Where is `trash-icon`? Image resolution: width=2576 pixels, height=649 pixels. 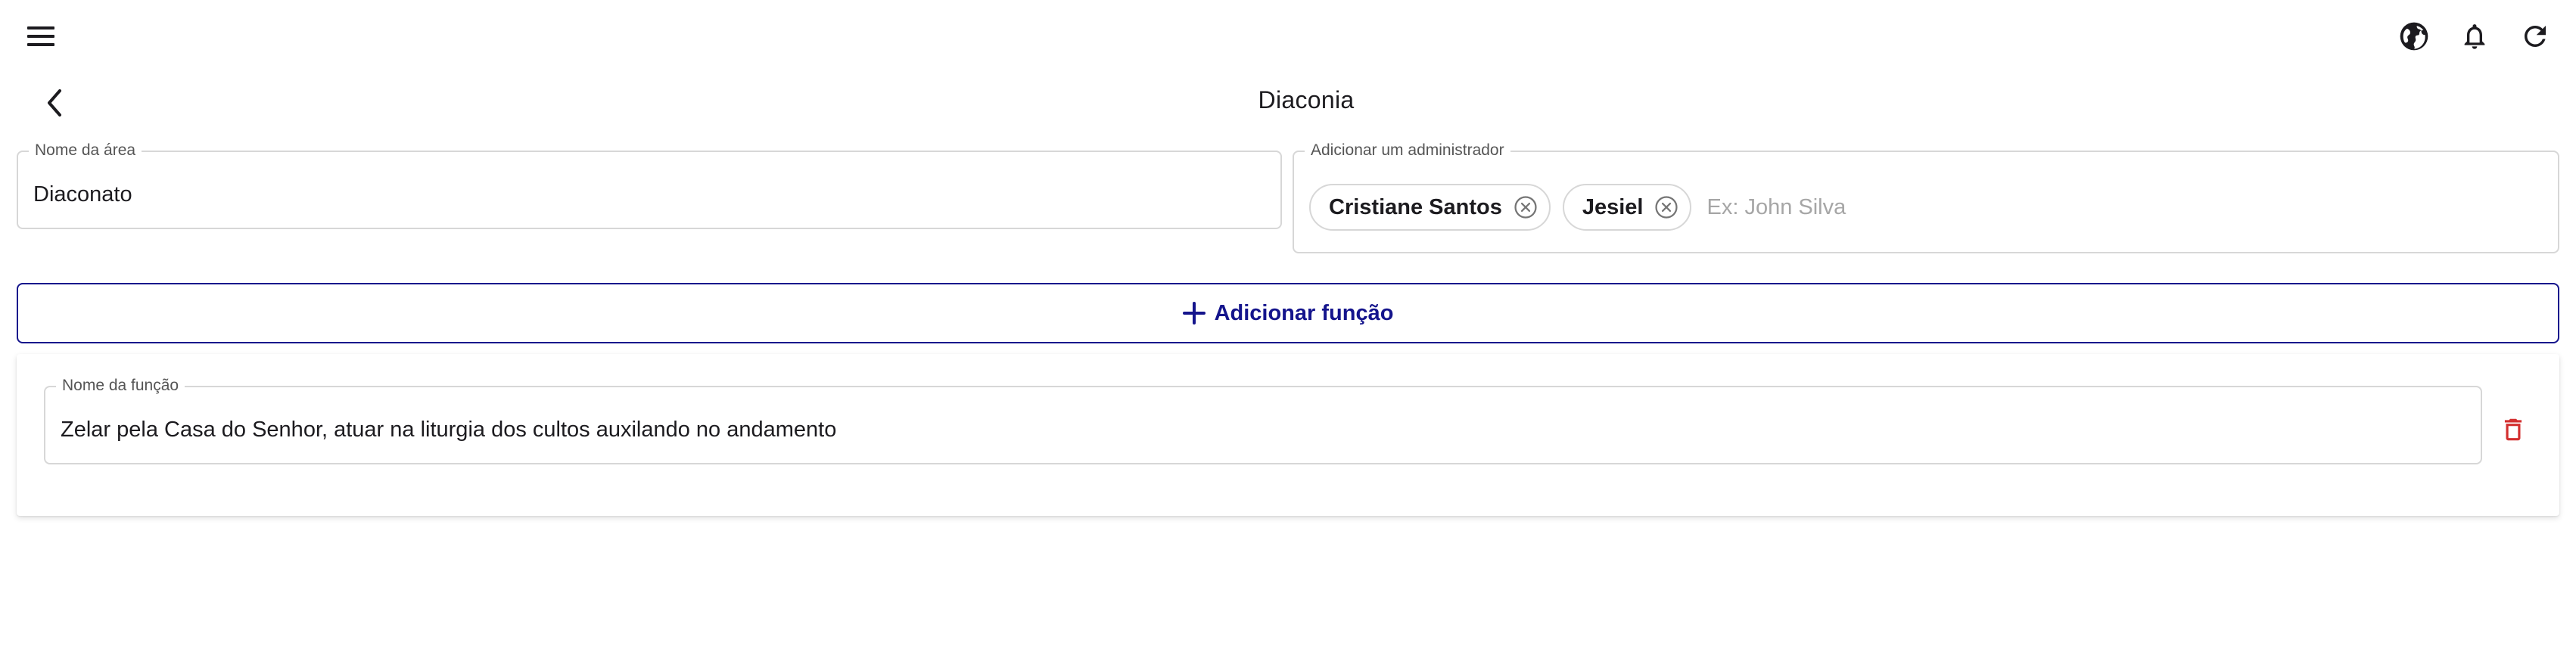
trash-icon is located at coordinates (2513, 429).